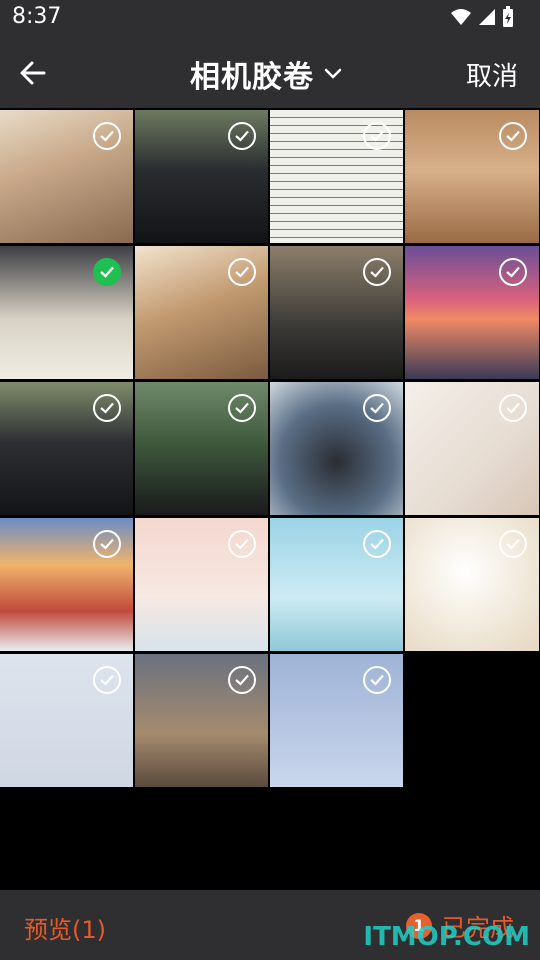 This screenshot has height=960, width=540. I want to click on status-time: 8:37, so click(37, 16).